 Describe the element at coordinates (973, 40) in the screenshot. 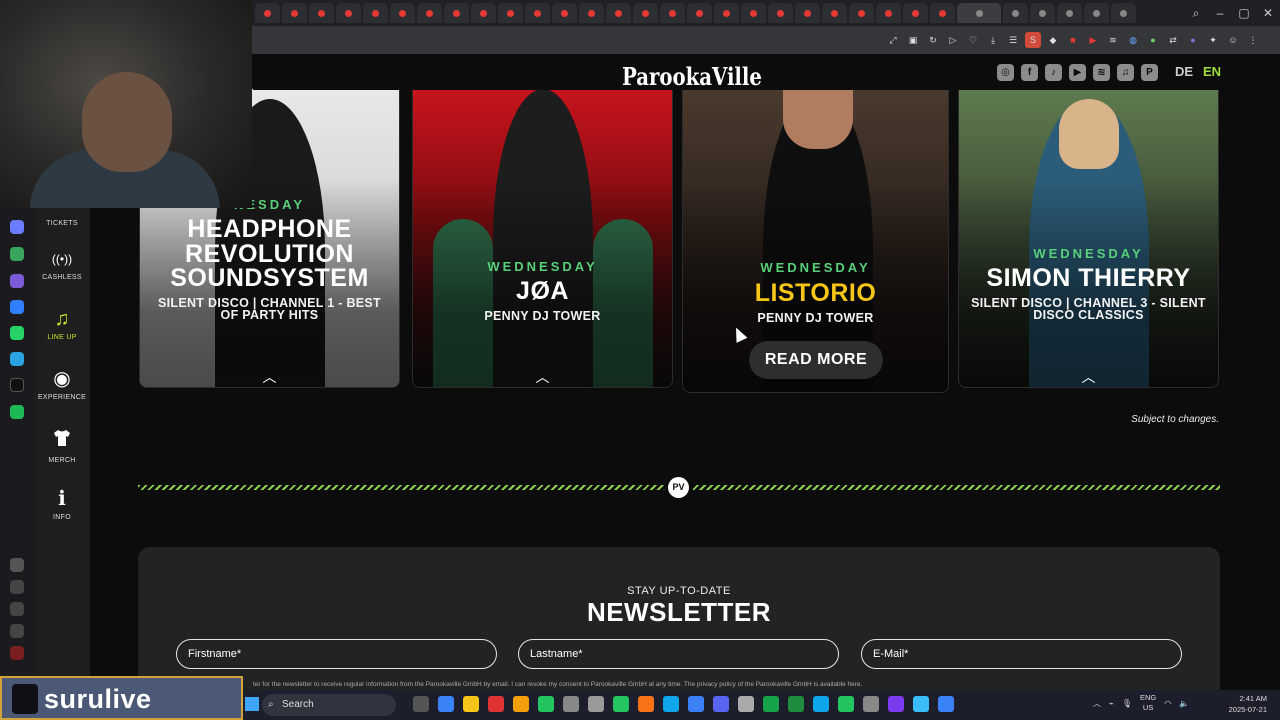

I see `heart-icon: ♡` at that location.